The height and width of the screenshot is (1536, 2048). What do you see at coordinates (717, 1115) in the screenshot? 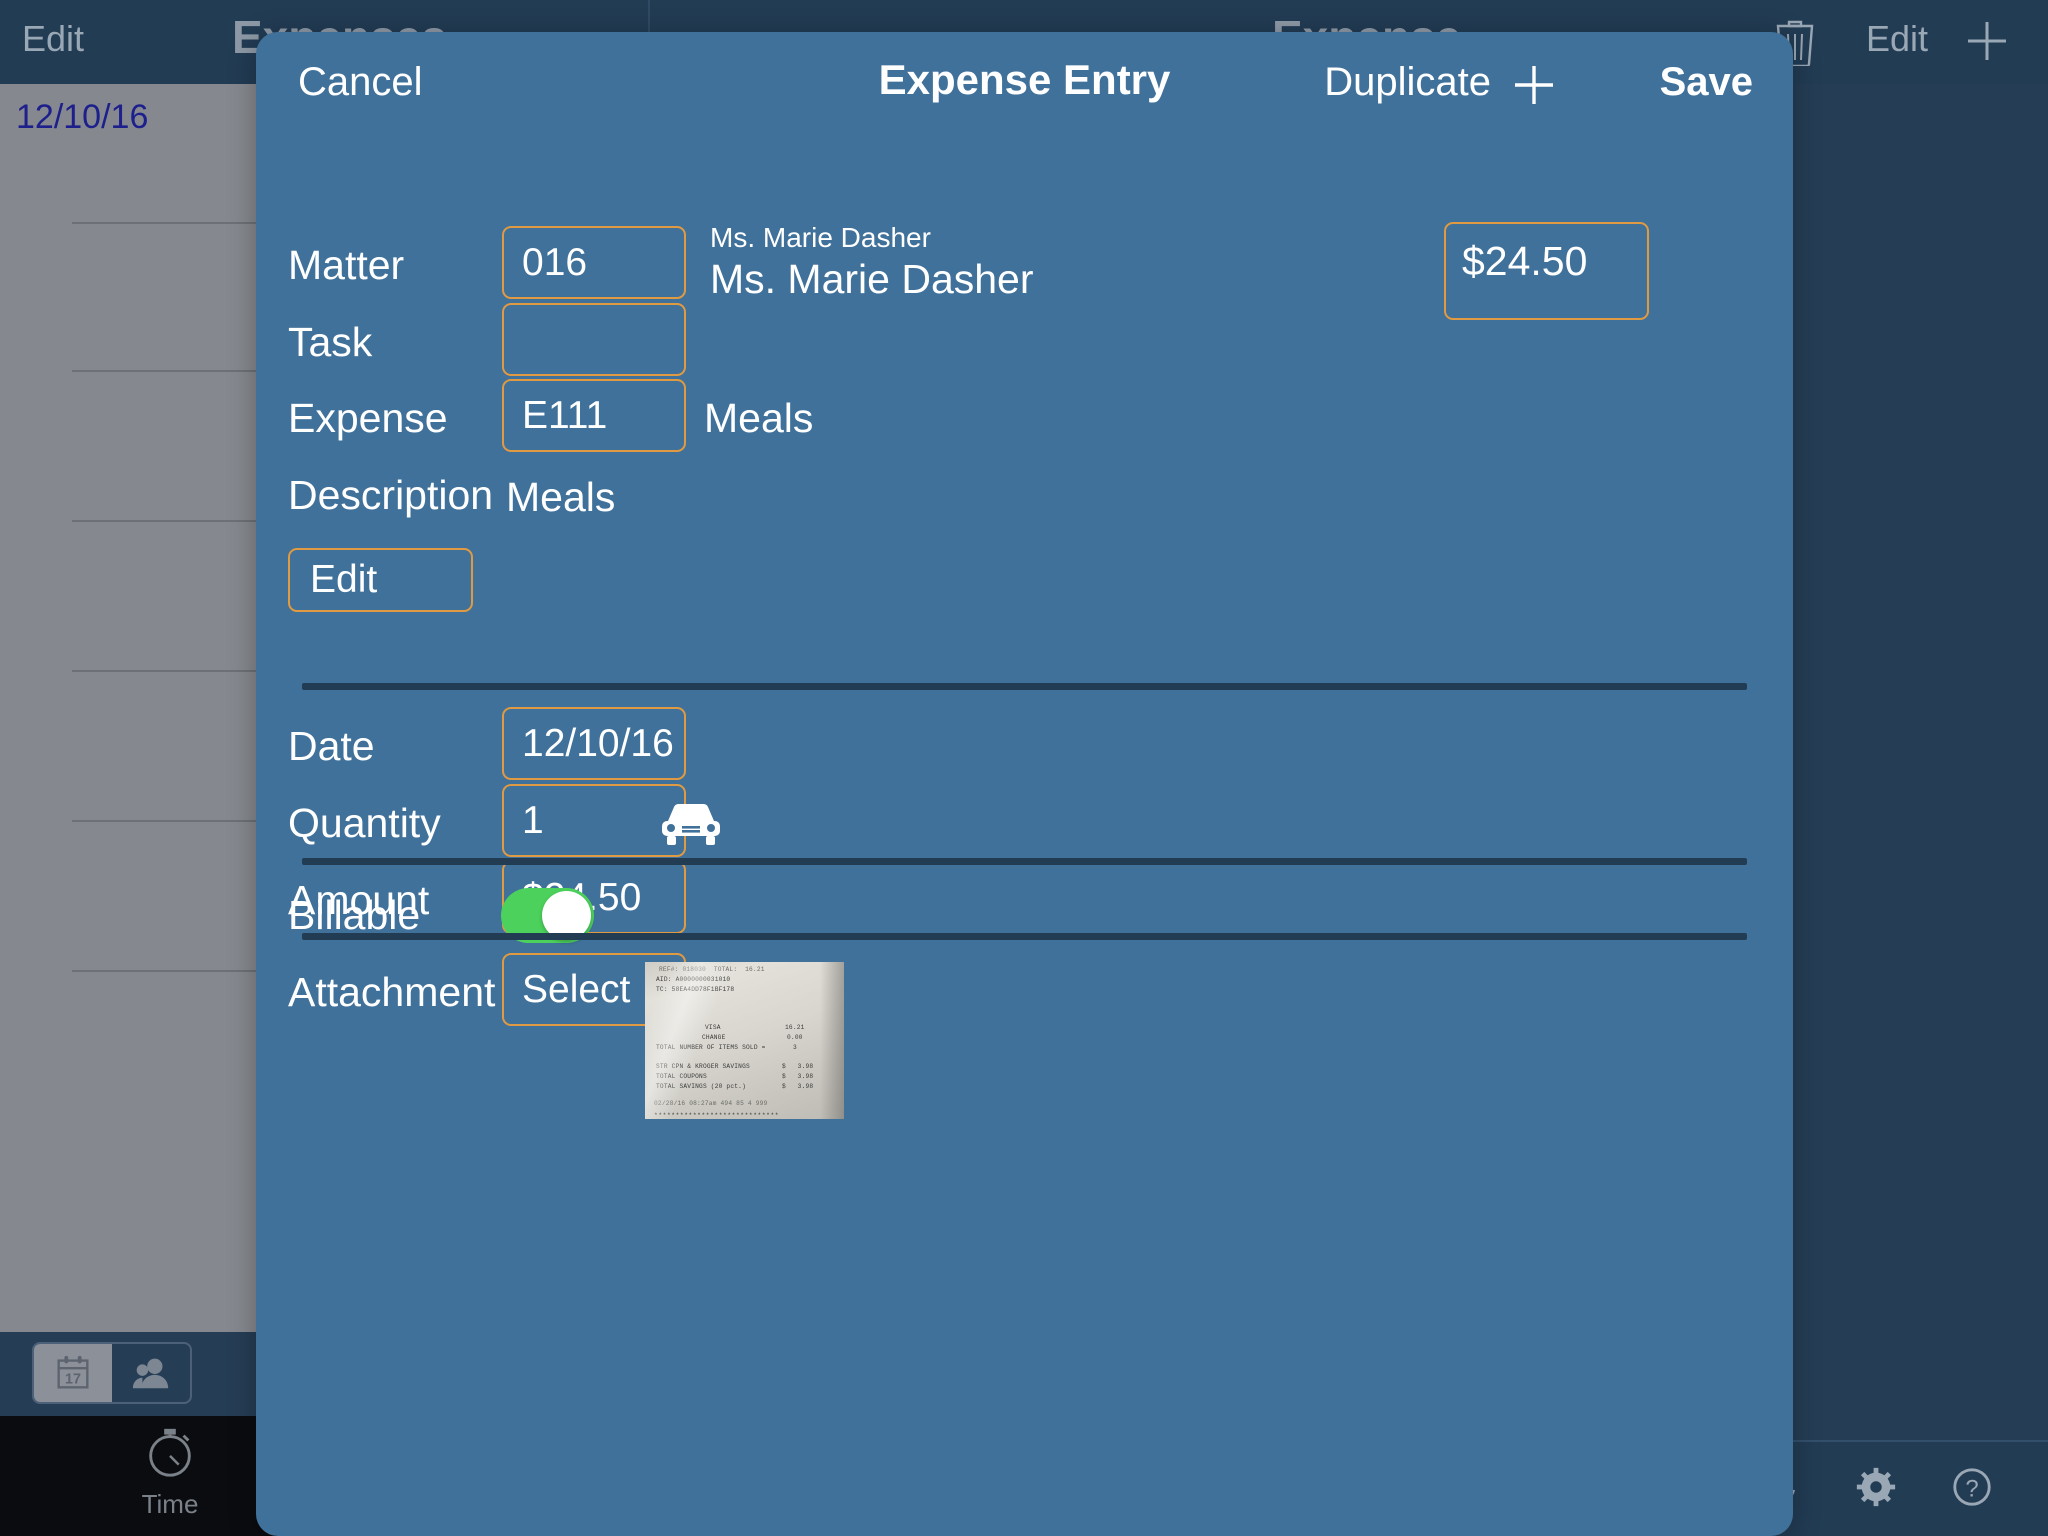
I see `receipt-stars: *****************************` at bounding box center [717, 1115].